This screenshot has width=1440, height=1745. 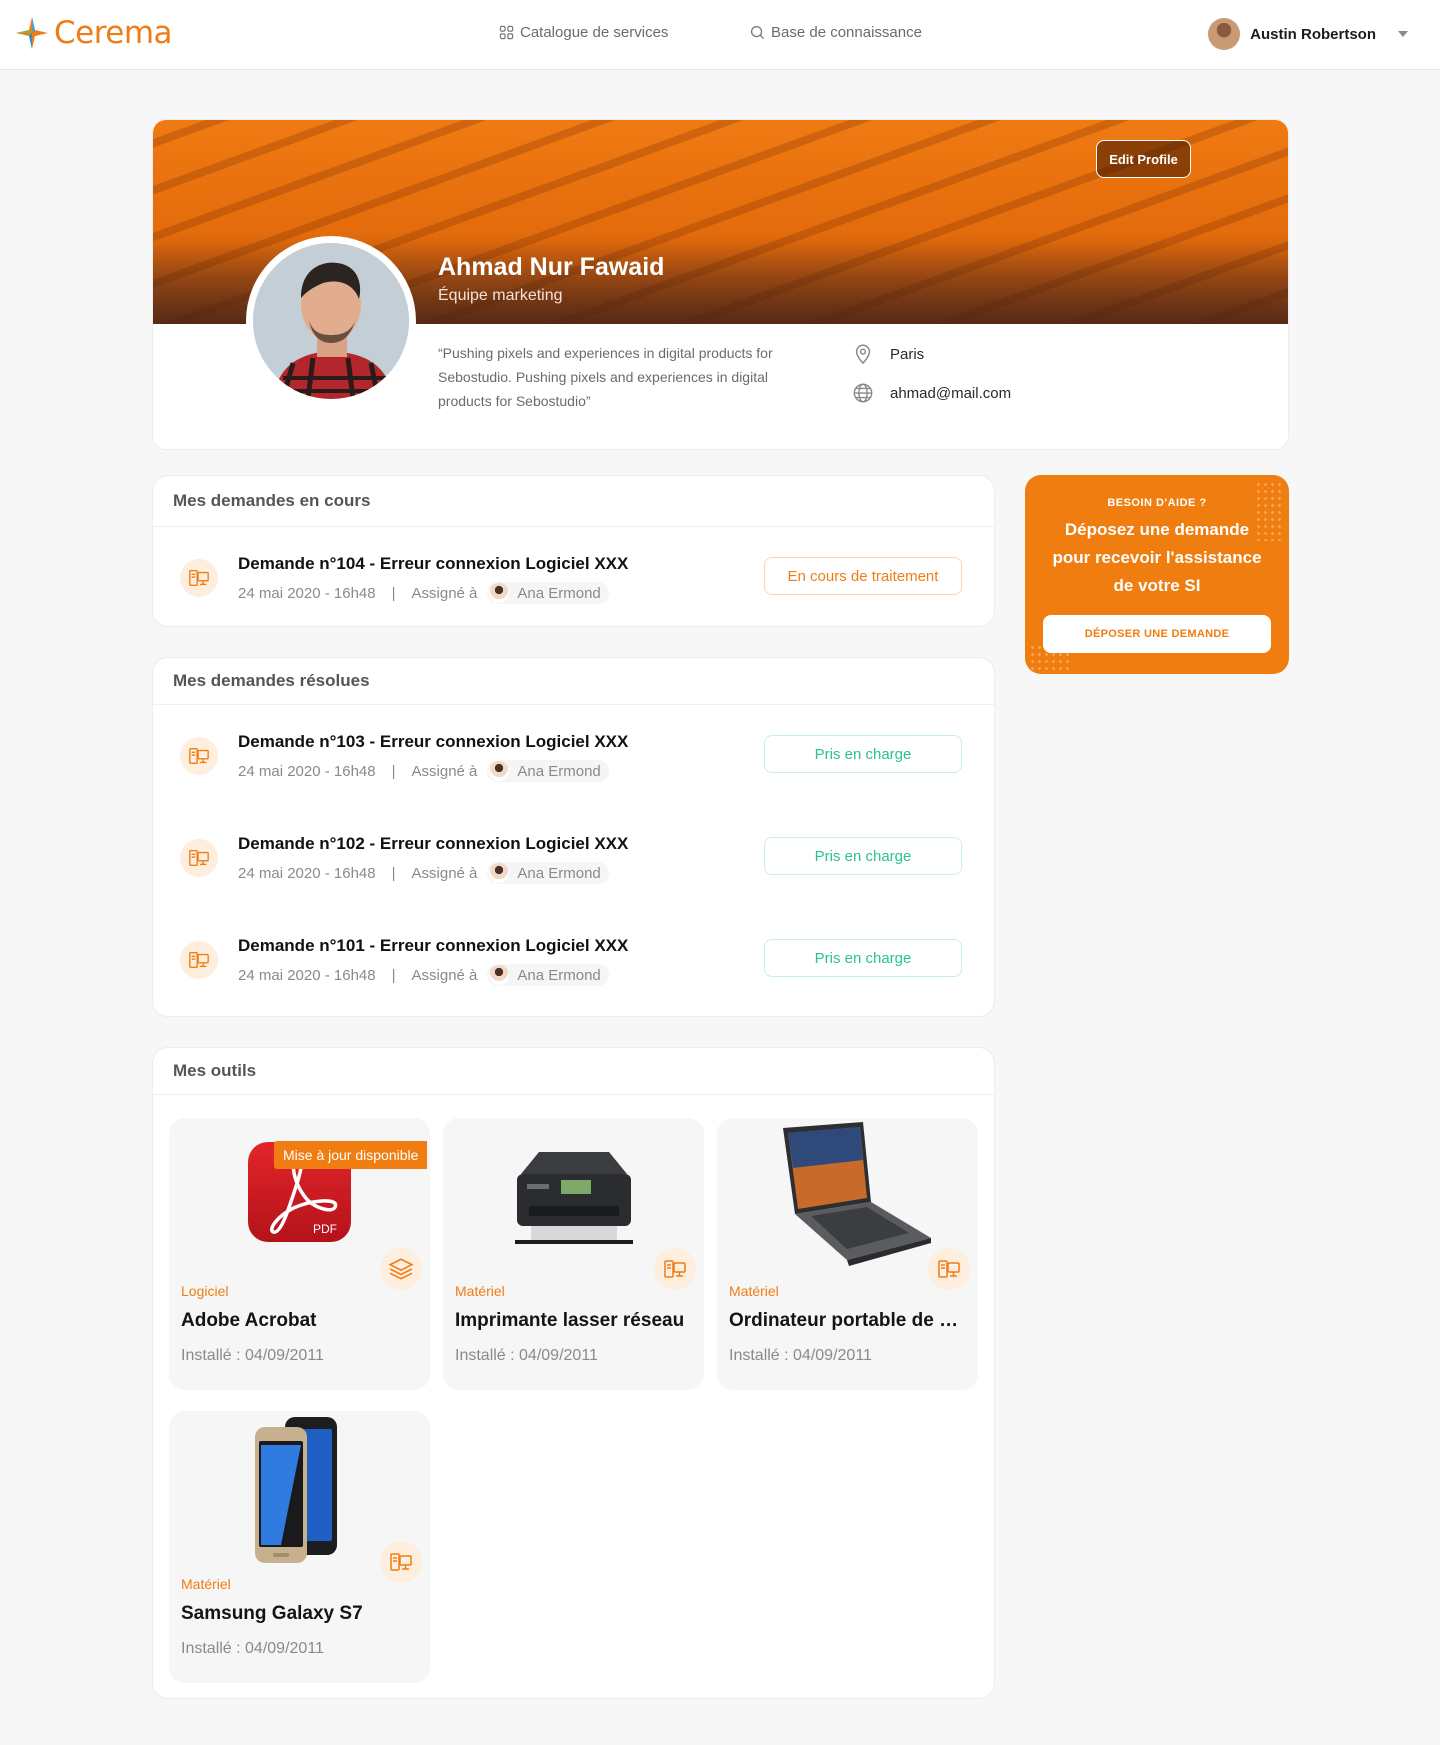 I want to click on submit-request-button: DÉPOSER UNE DEMANDE, so click(x=1157, y=634).